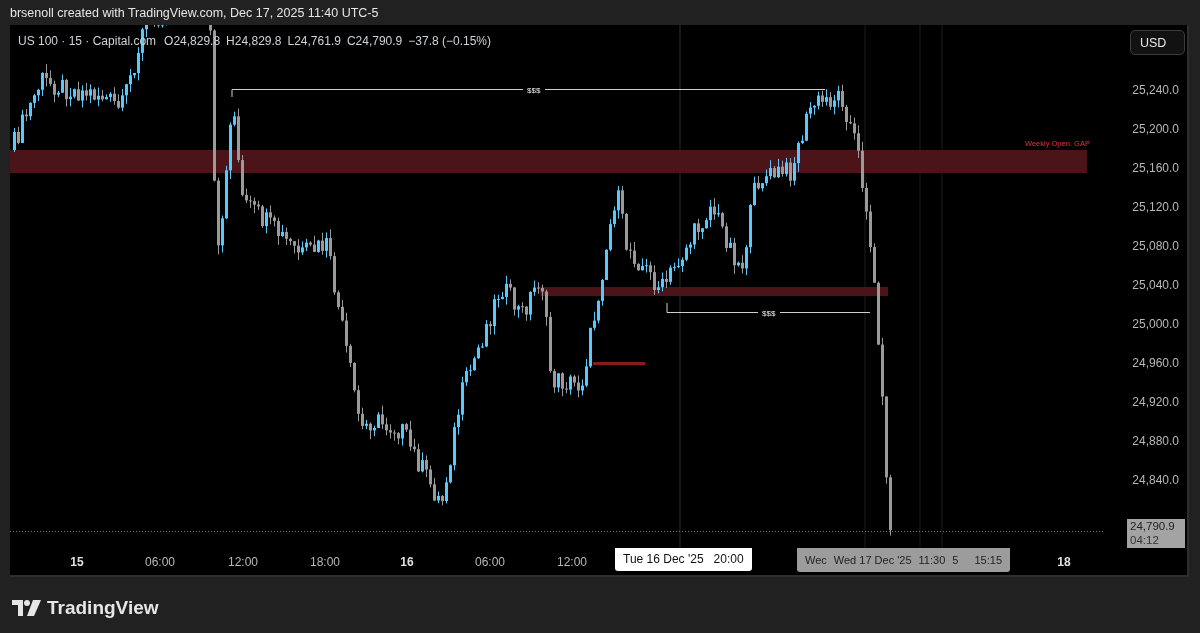  What do you see at coordinates (1155, 90) in the screenshot?
I see `price-label: 25,240.0` at bounding box center [1155, 90].